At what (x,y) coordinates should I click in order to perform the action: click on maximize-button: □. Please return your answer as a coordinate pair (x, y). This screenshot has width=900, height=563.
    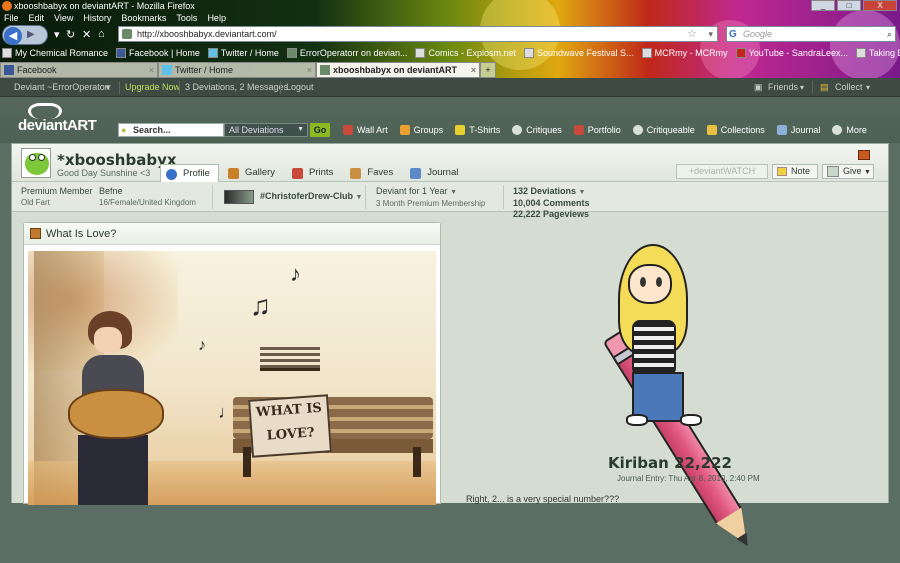
    Looking at the image, I should click on (849, 5).